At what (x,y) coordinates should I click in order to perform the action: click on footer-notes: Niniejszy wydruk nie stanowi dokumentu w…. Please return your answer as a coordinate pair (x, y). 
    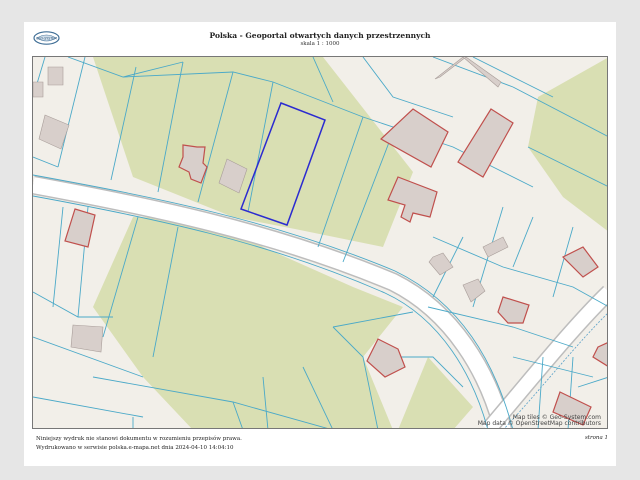
    Looking at the image, I should click on (139, 444).